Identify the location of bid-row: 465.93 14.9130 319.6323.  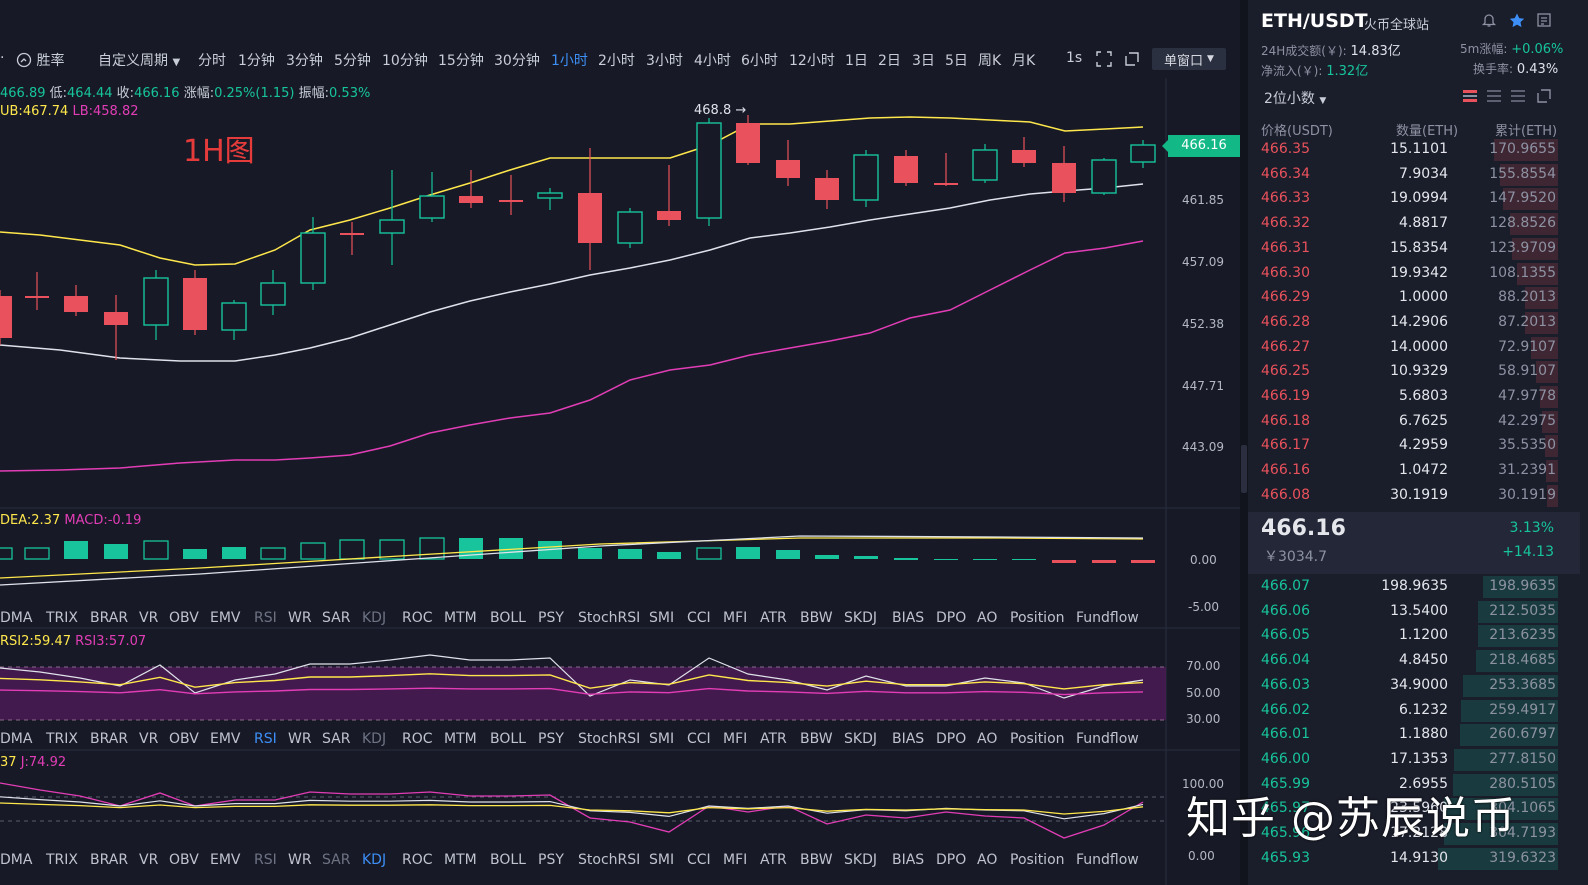
(1418, 859).